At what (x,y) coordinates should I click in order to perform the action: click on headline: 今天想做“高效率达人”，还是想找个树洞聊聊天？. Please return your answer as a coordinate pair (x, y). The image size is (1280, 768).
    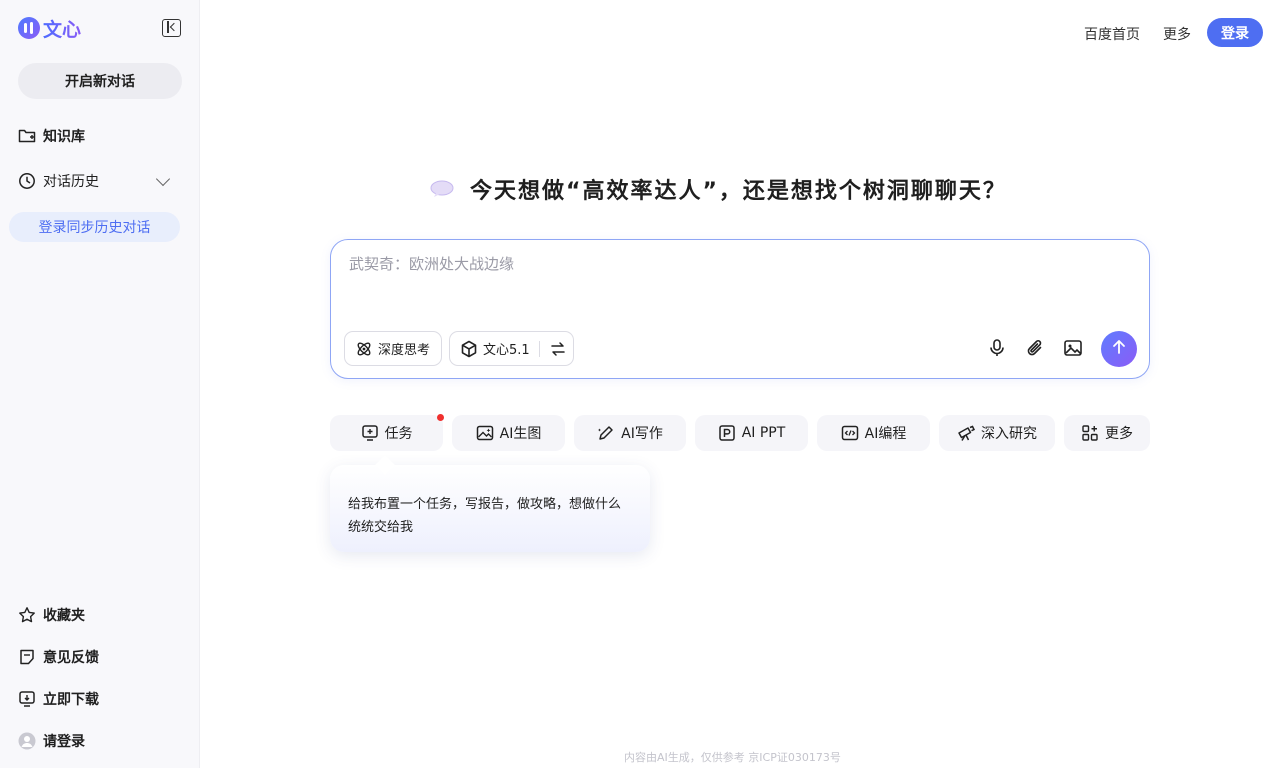
    Looking at the image, I should click on (718, 189).